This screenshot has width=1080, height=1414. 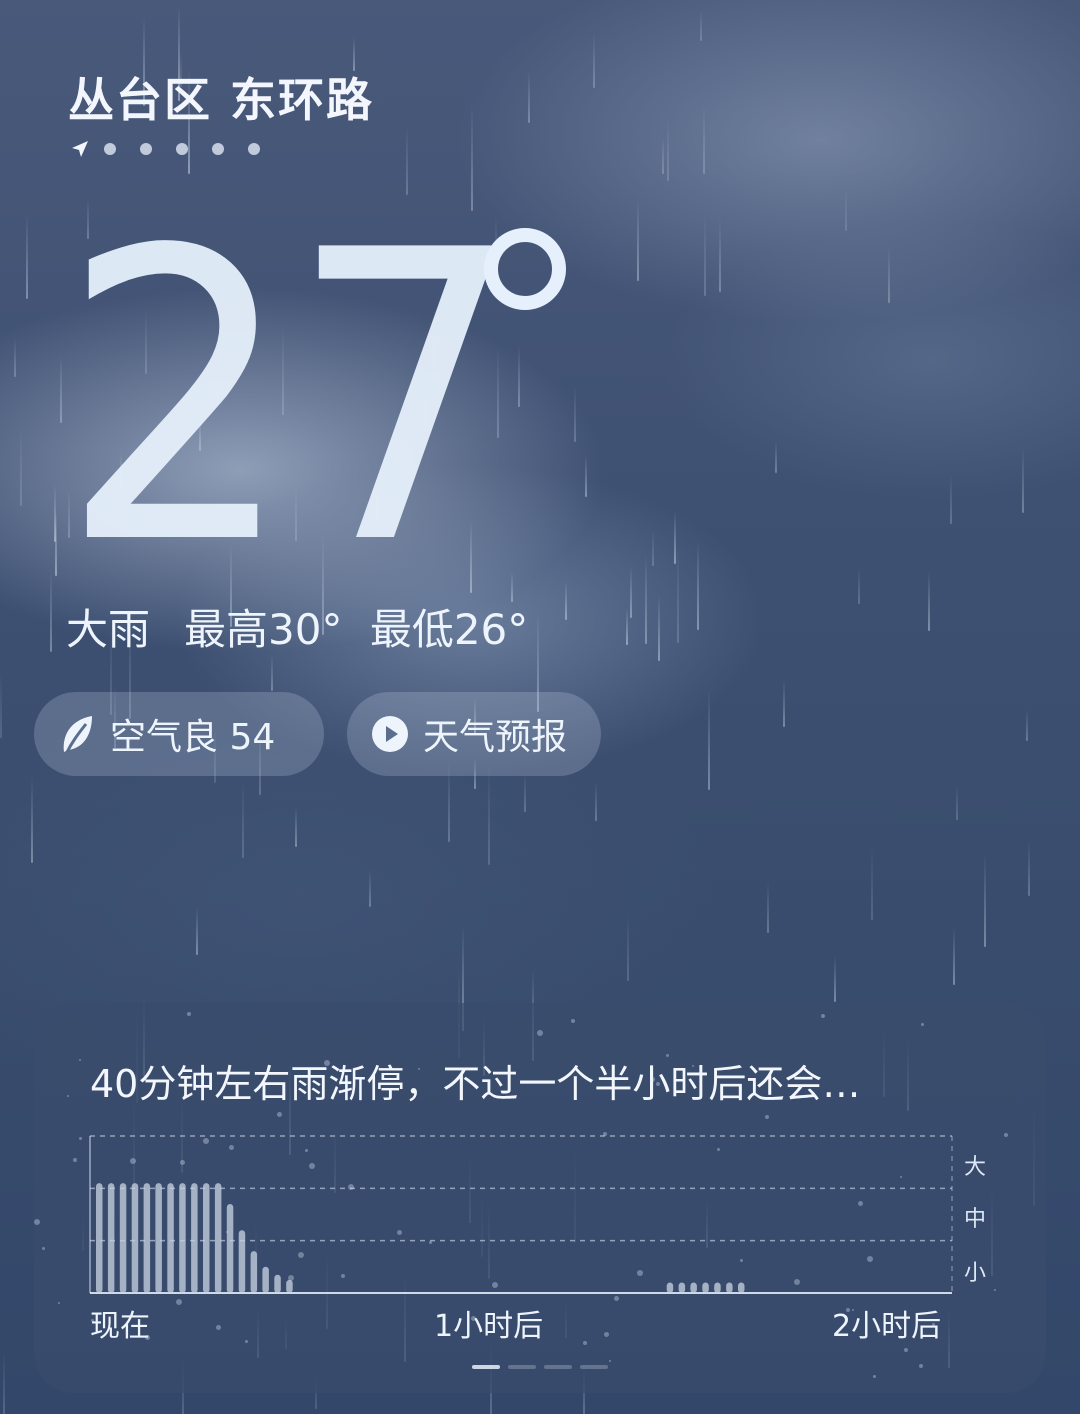 I want to click on condition-row: 大雨 最高30° 最低26°, so click(x=297, y=626).